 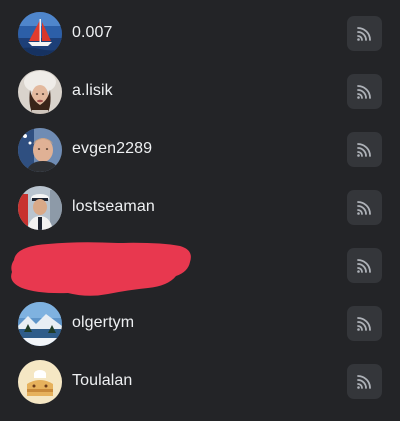 I want to click on username: 0.007, so click(x=92, y=33).